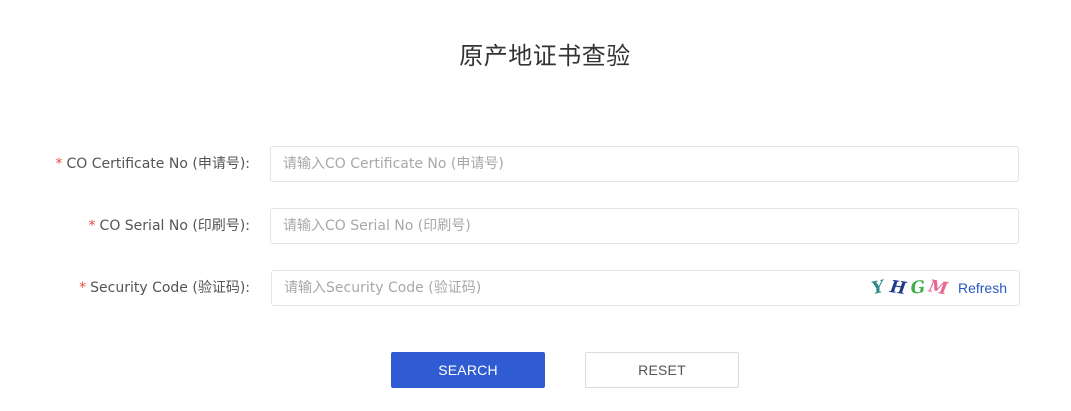  I want to click on certificate-no-label-text: CO Certificate No (申请号):, so click(158, 164).